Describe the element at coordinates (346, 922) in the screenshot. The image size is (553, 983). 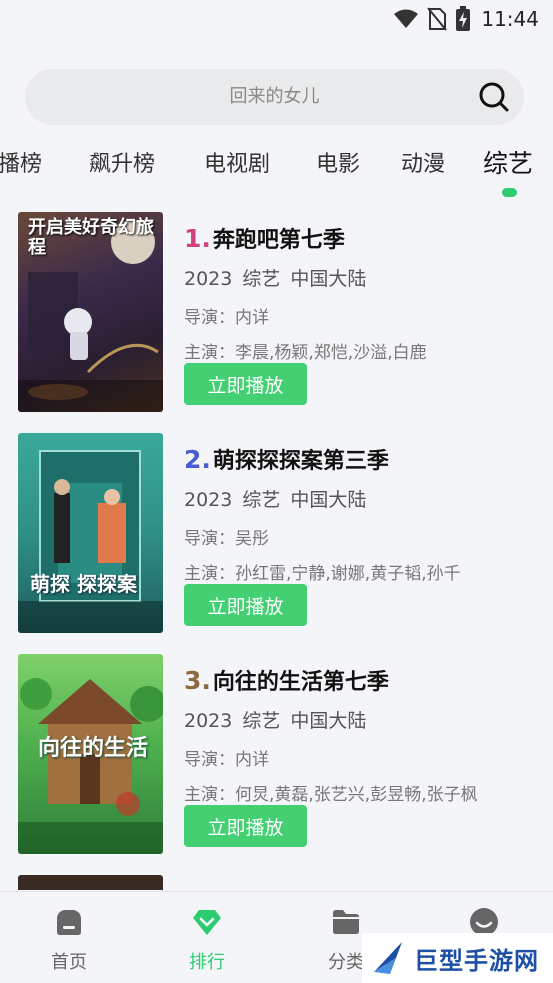
I see `folder-icon` at that location.